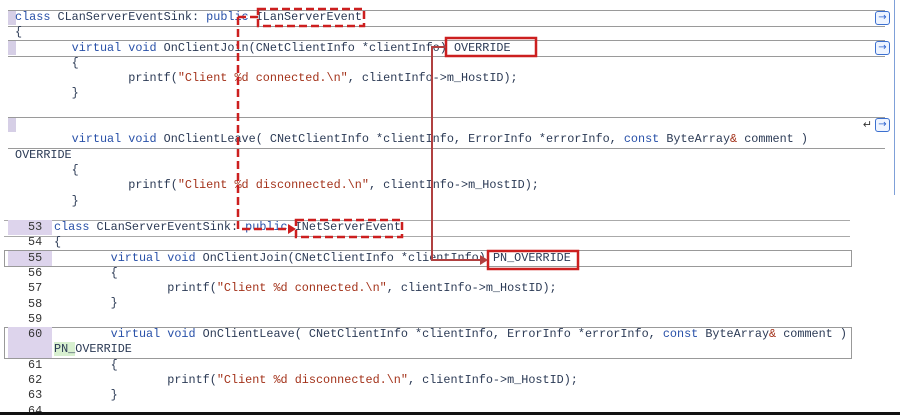  Describe the element at coordinates (264, 123) in the screenshot. I see `dashed-arrow-line` at that location.